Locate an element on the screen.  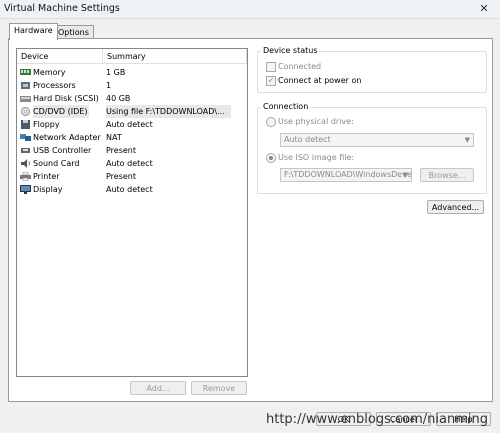
floppy-icon is located at coordinates (25, 124).